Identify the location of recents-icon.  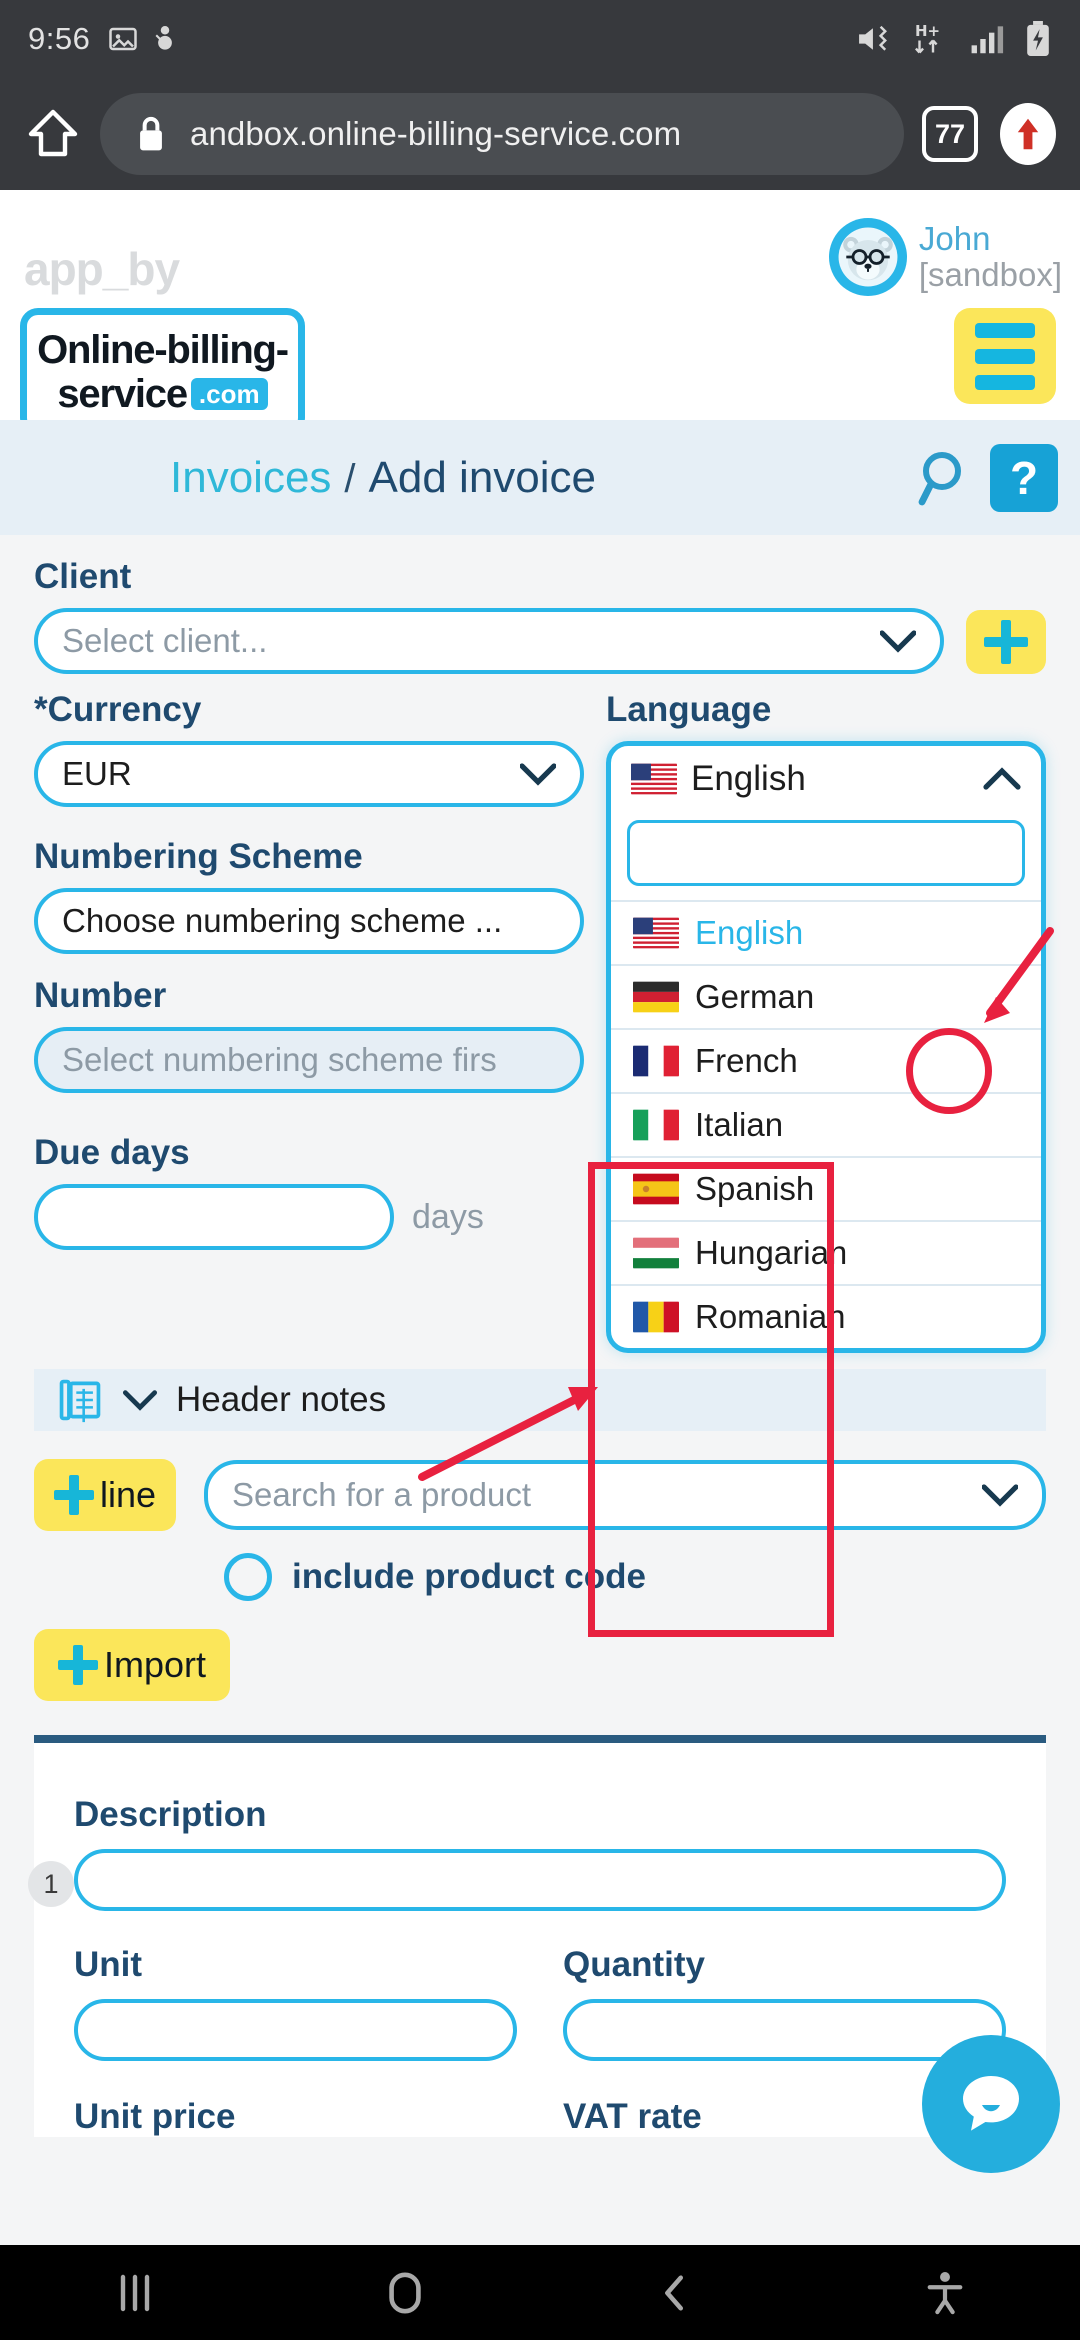
(135, 2292).